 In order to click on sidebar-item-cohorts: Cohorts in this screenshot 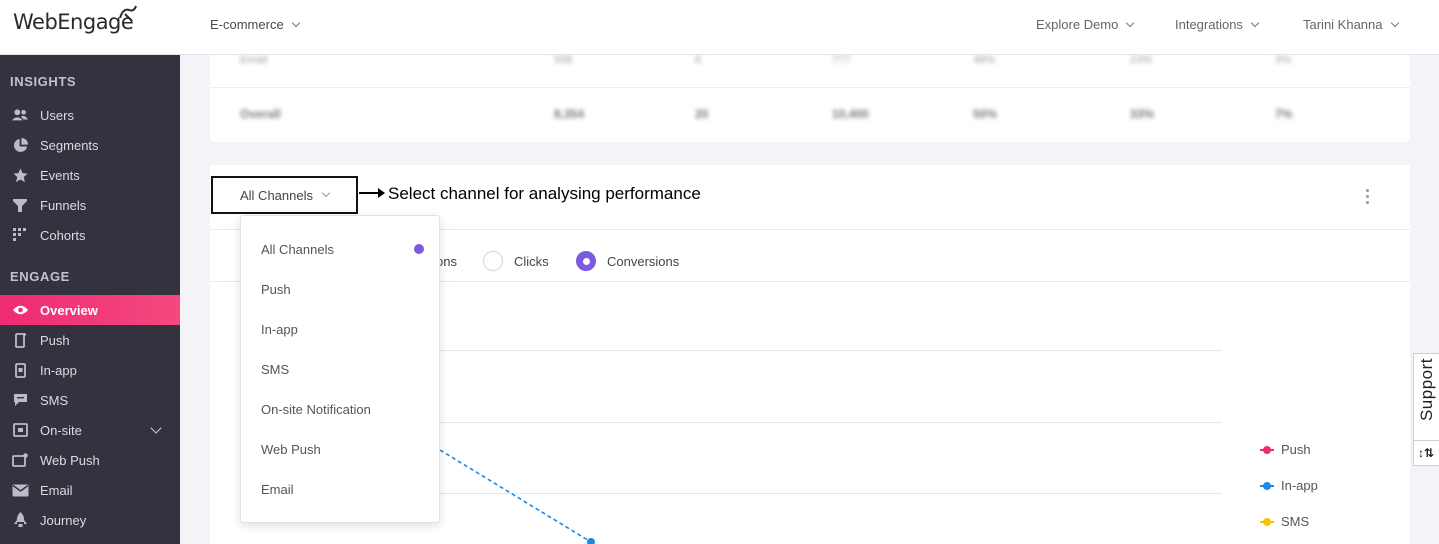, I will do `click(90, 235)`.